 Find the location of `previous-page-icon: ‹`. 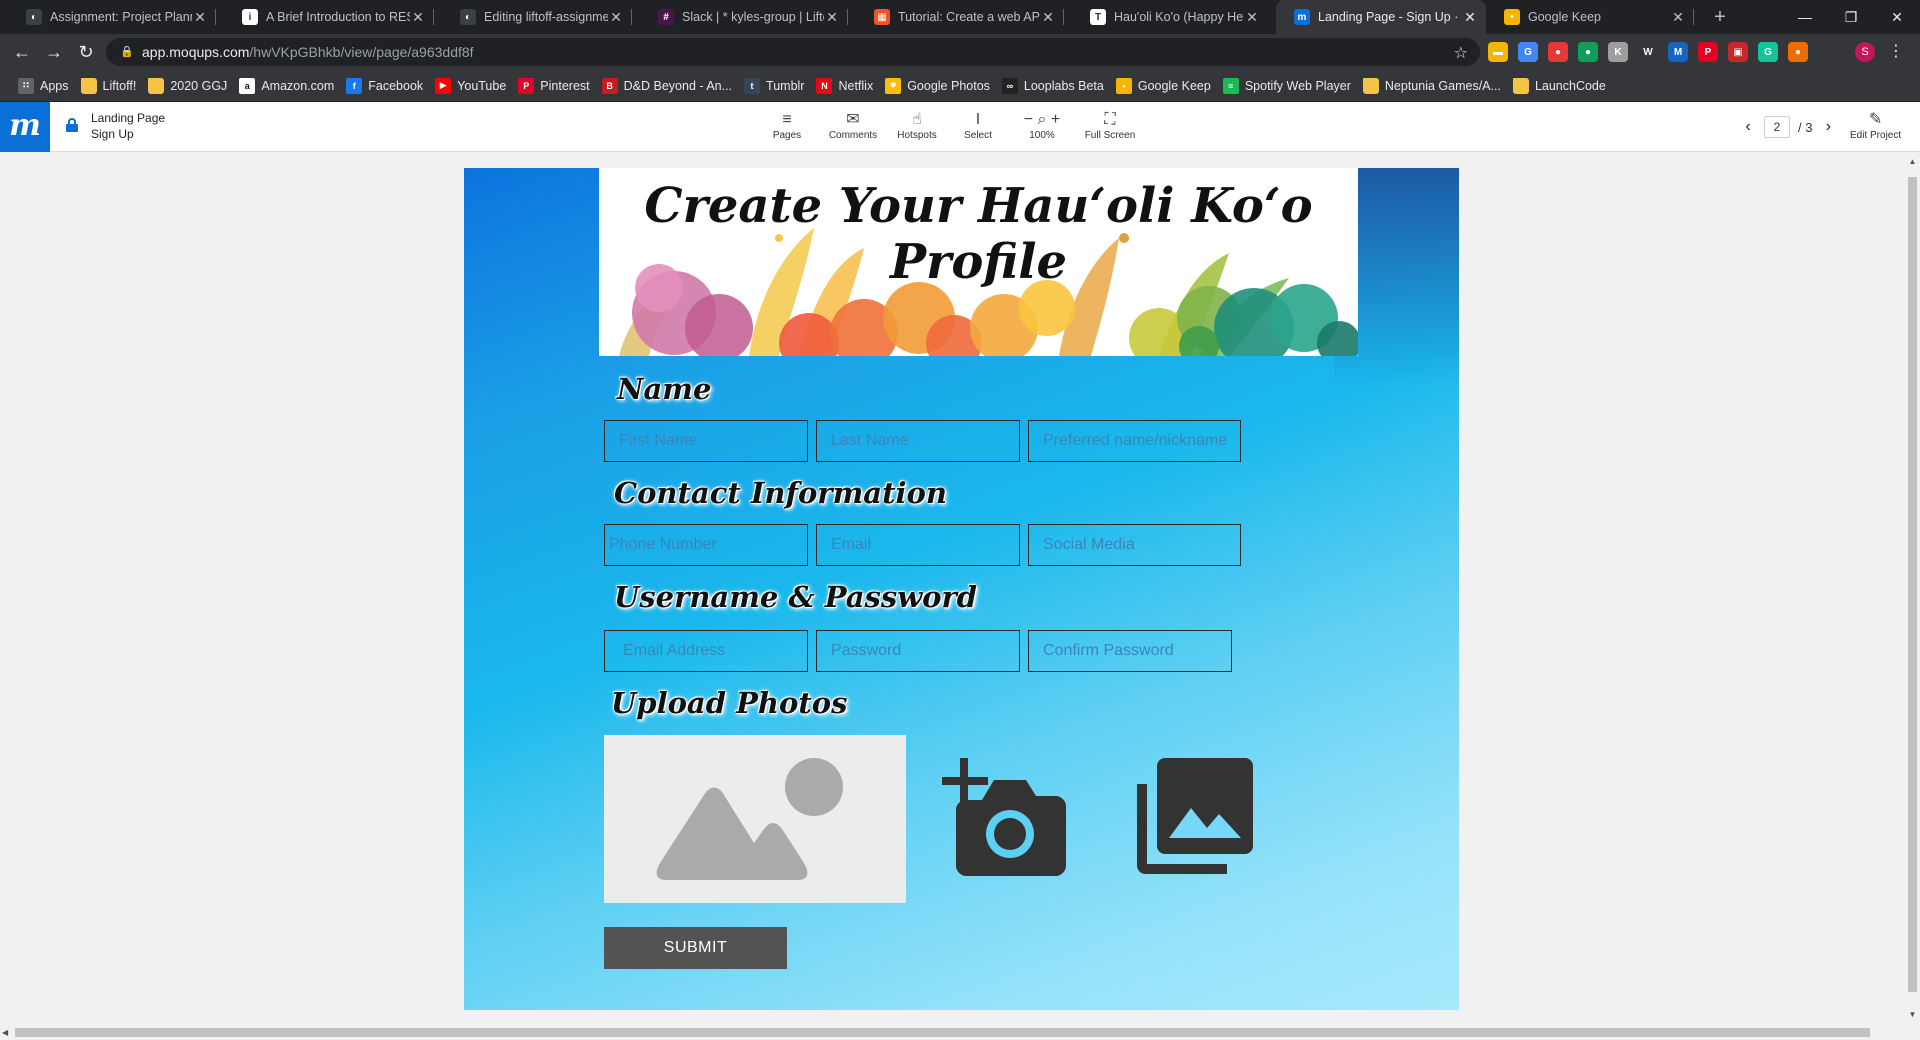

previous-page-icon: ‹ is located at coordinates (1748, 127).